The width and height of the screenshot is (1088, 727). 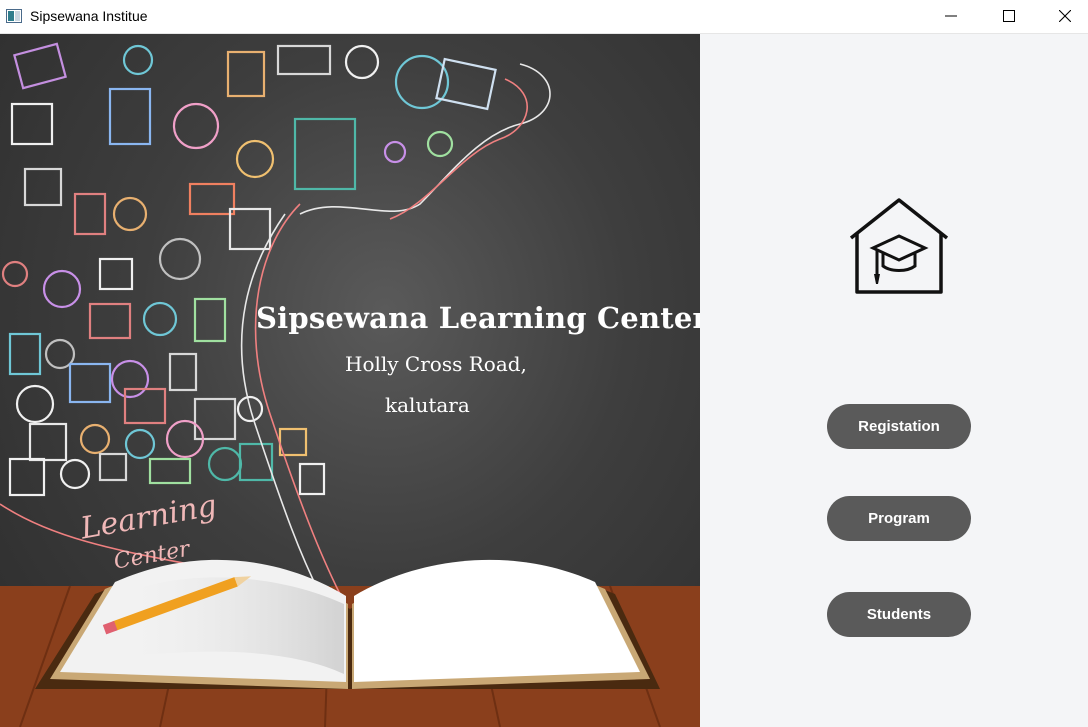 I want to click on close-button, so click(x=1065, y=16).